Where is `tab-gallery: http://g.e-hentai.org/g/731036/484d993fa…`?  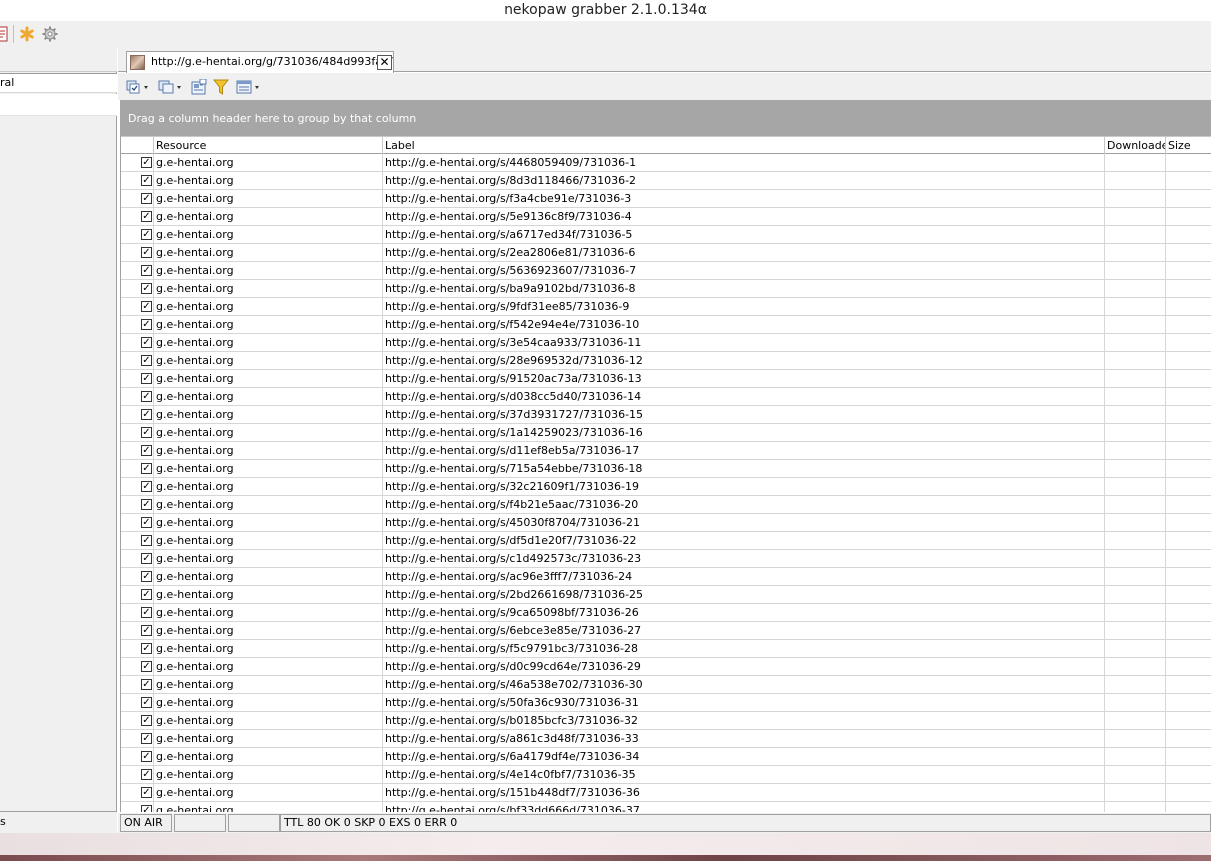
tab-gallery: http://g.e-hentai.org/g/731036/484d993fa… is located at coordinates (260, 62).